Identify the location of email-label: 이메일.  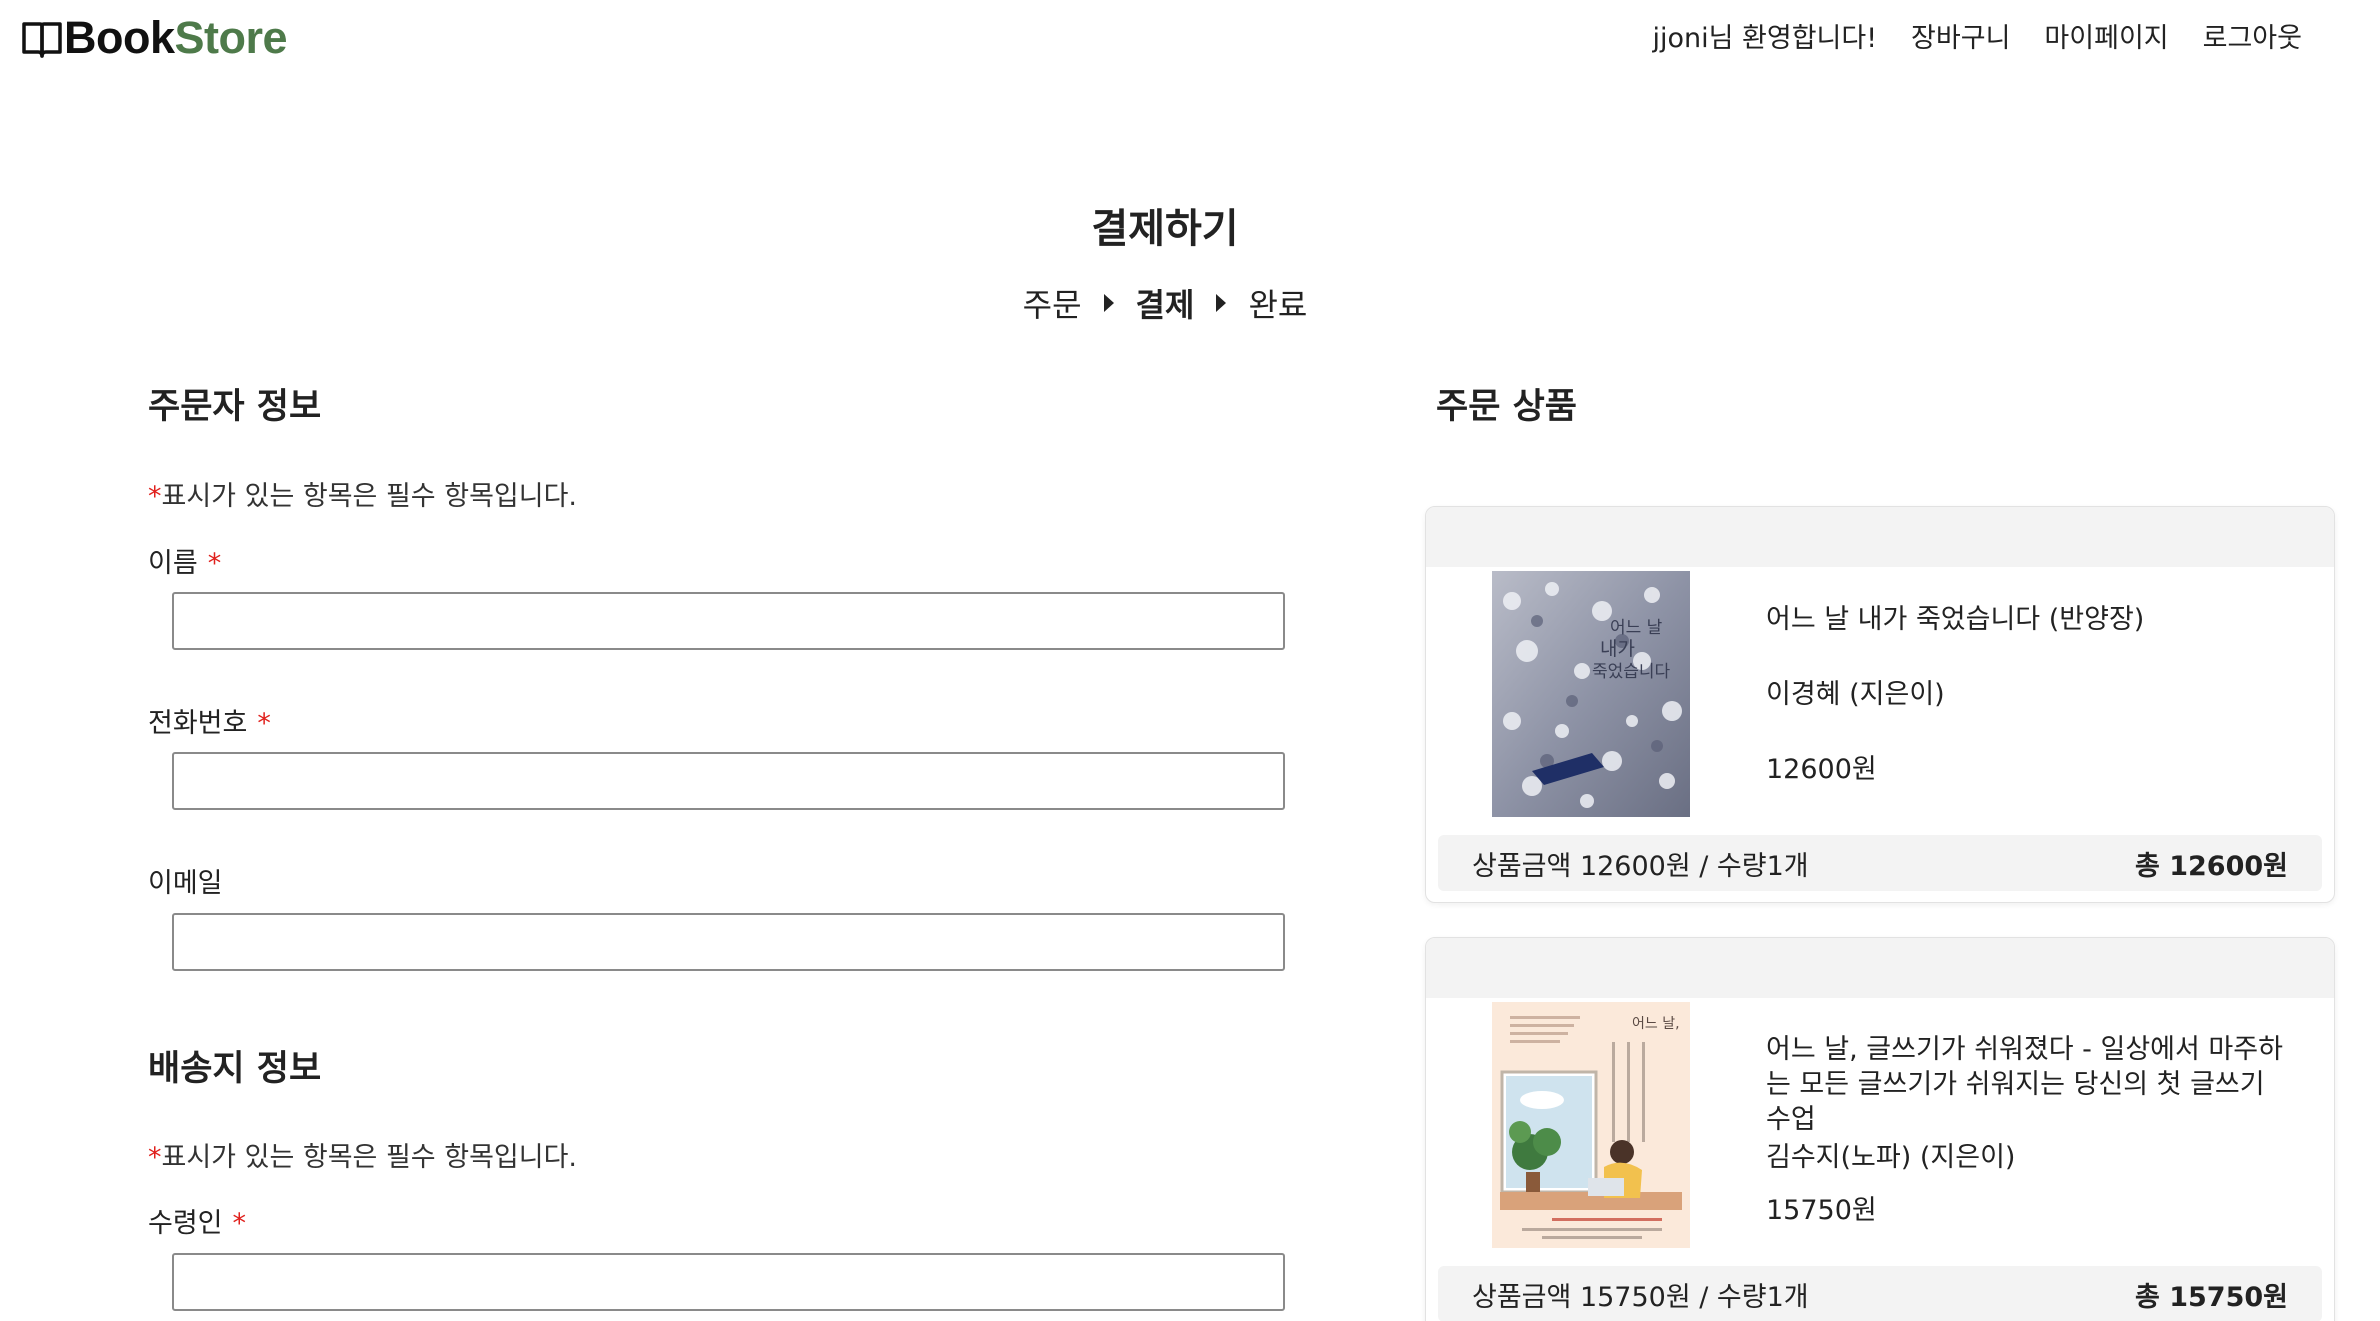
(185, 880).